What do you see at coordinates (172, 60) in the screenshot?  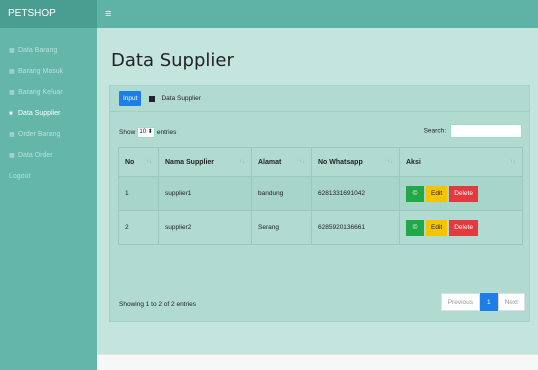 I see `page-title: Data Supplier` at bounding box center [172, 60].